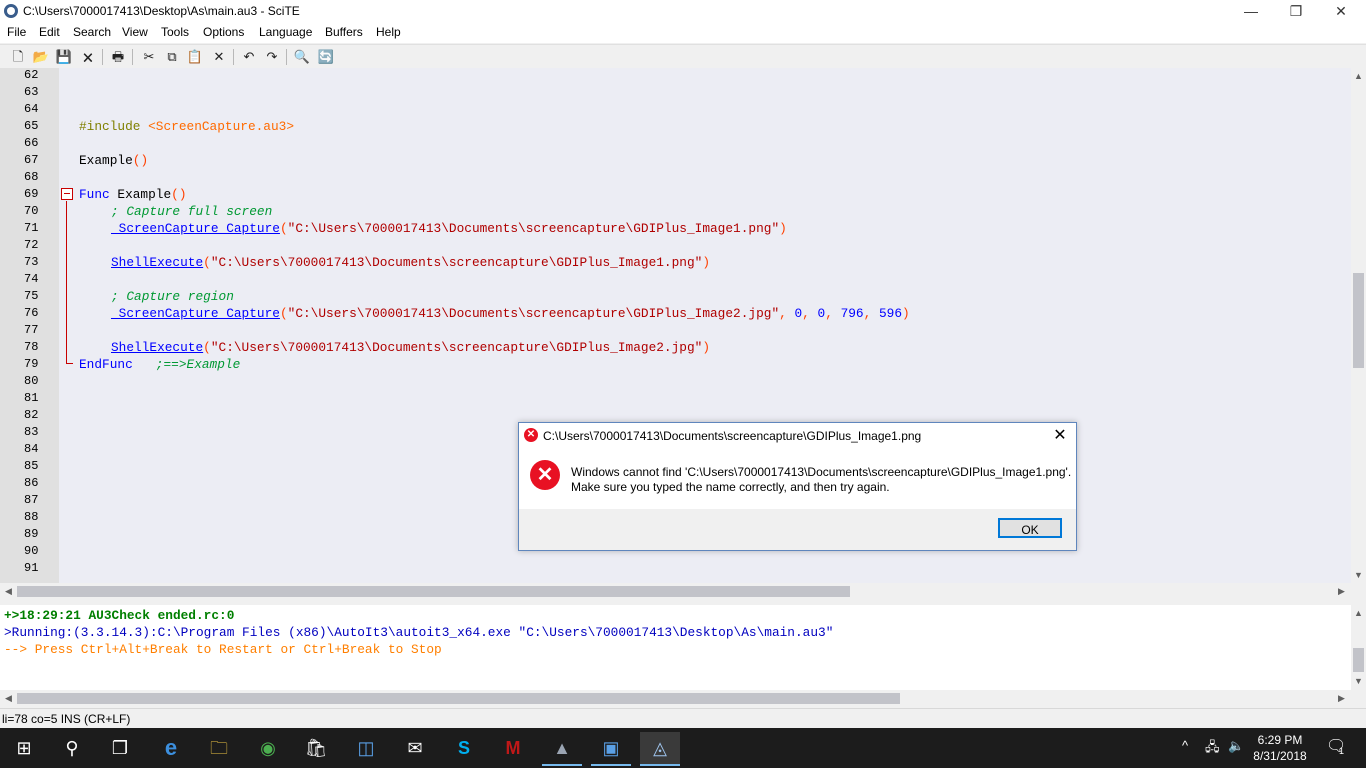  I want to click on chrome-icon: ◉, so click(268, 748).